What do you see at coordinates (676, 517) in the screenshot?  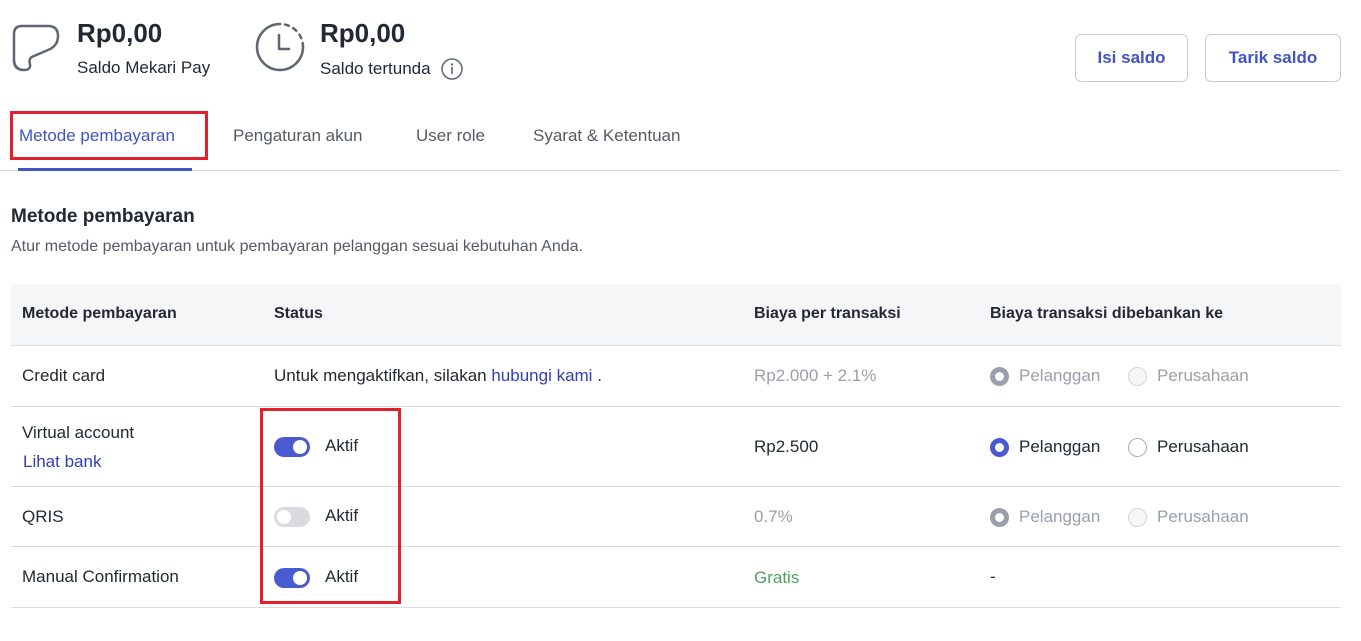 I see `table-row-qris: QRIS Aktif 0.7% Pelanggan Perusahaan` at bounding box center [676, 517].